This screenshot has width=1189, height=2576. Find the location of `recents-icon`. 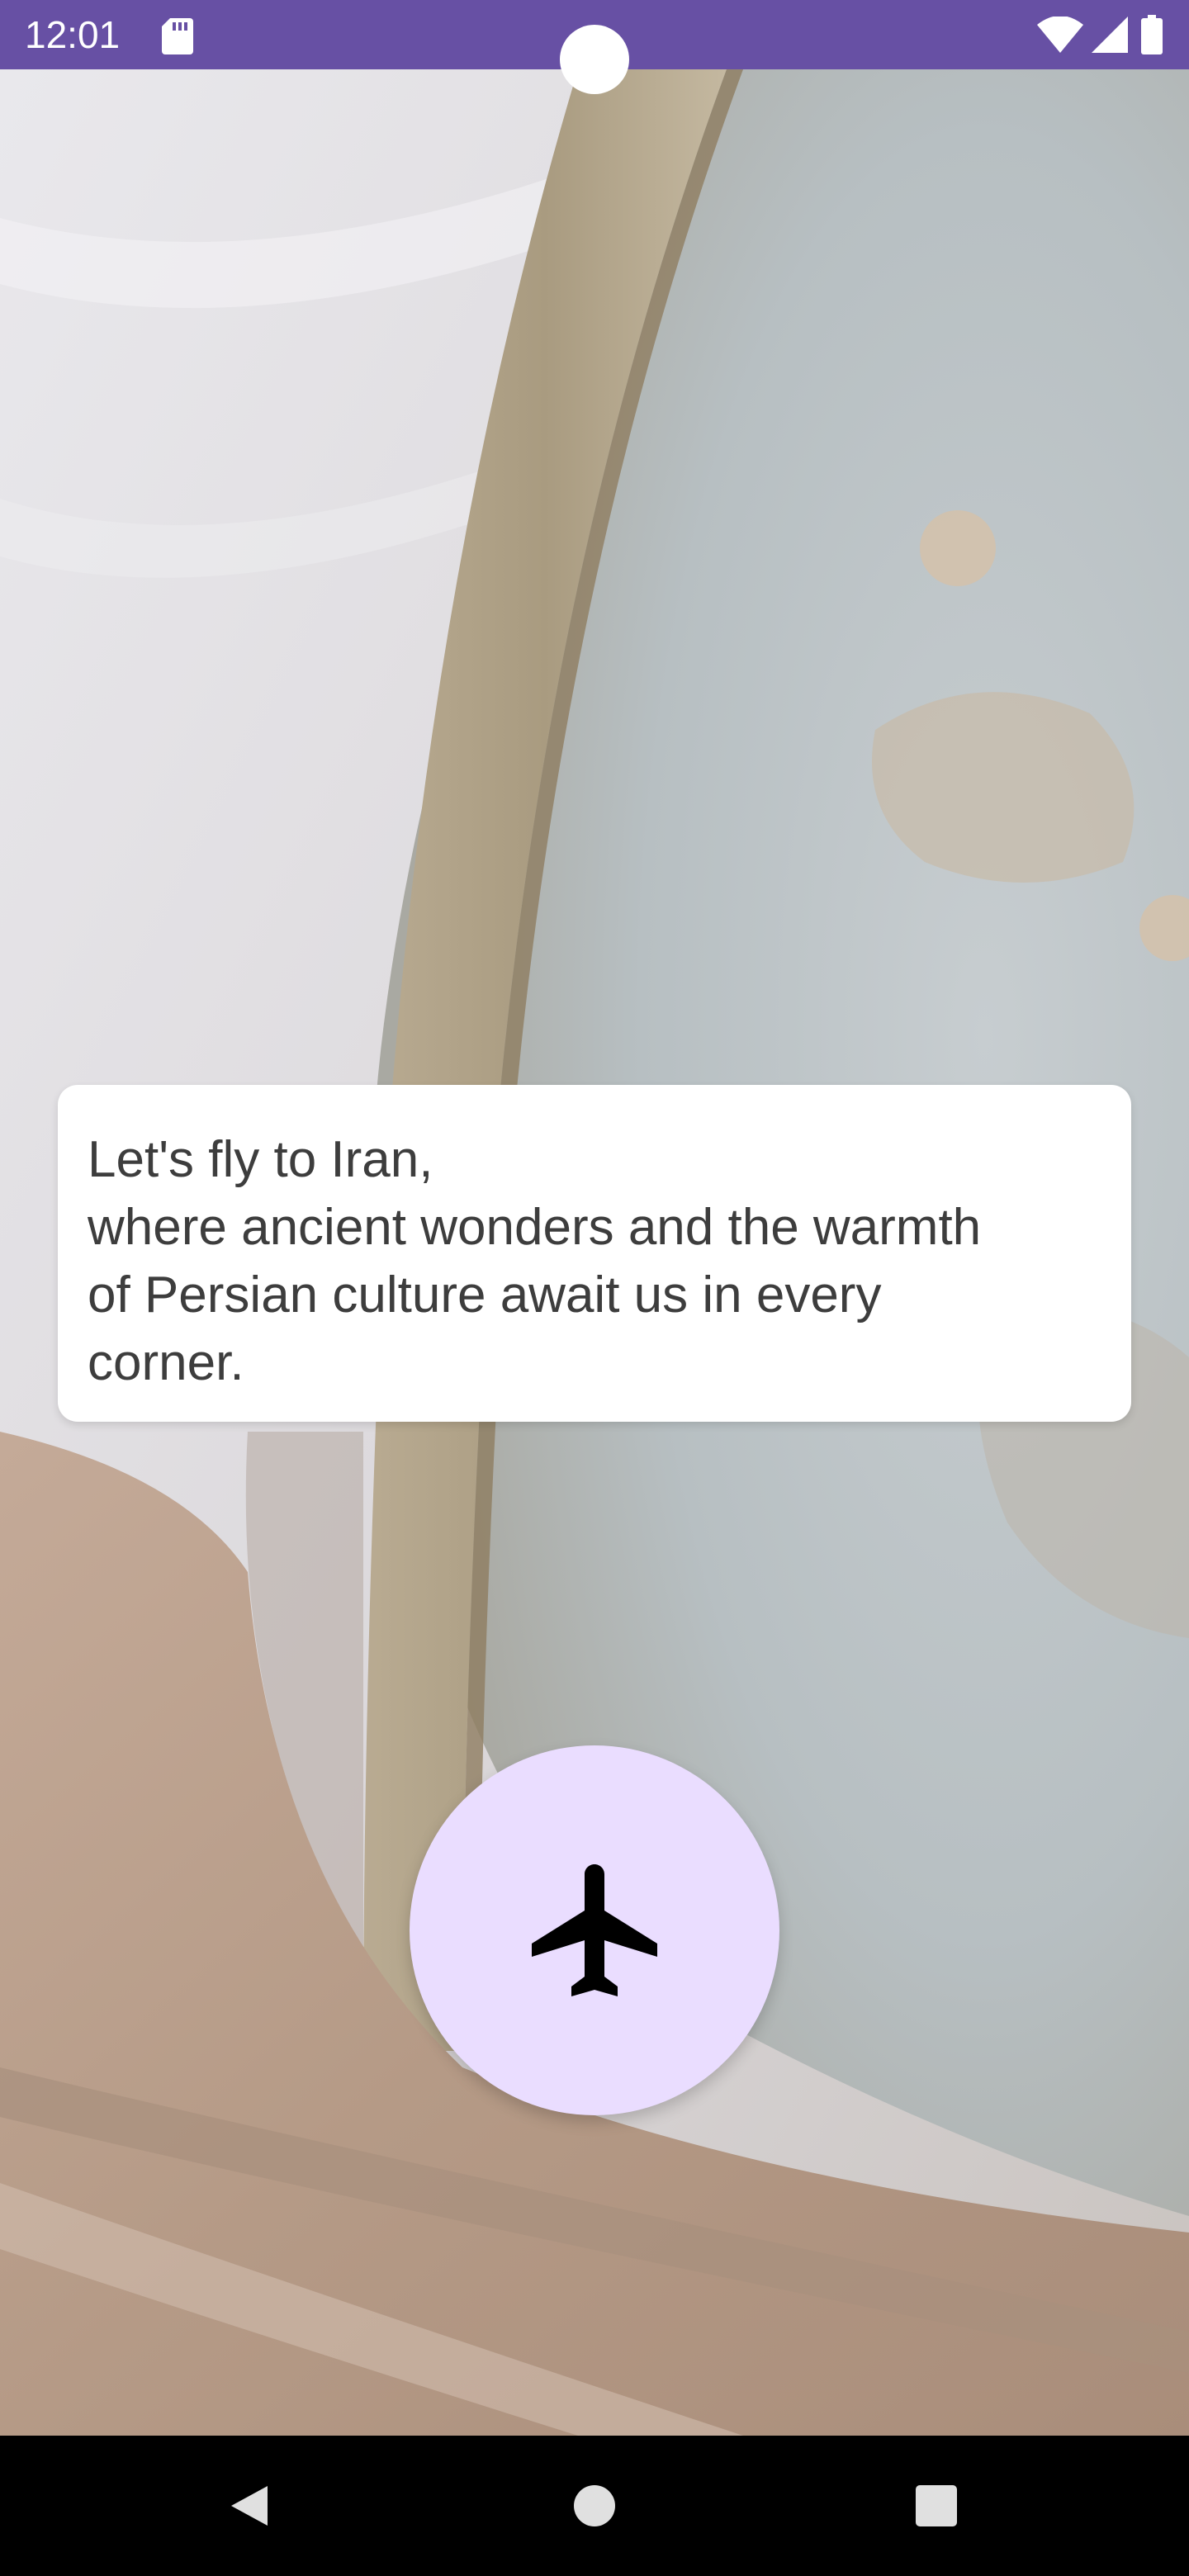

recents-icon is located at coordinates (936, 2505).